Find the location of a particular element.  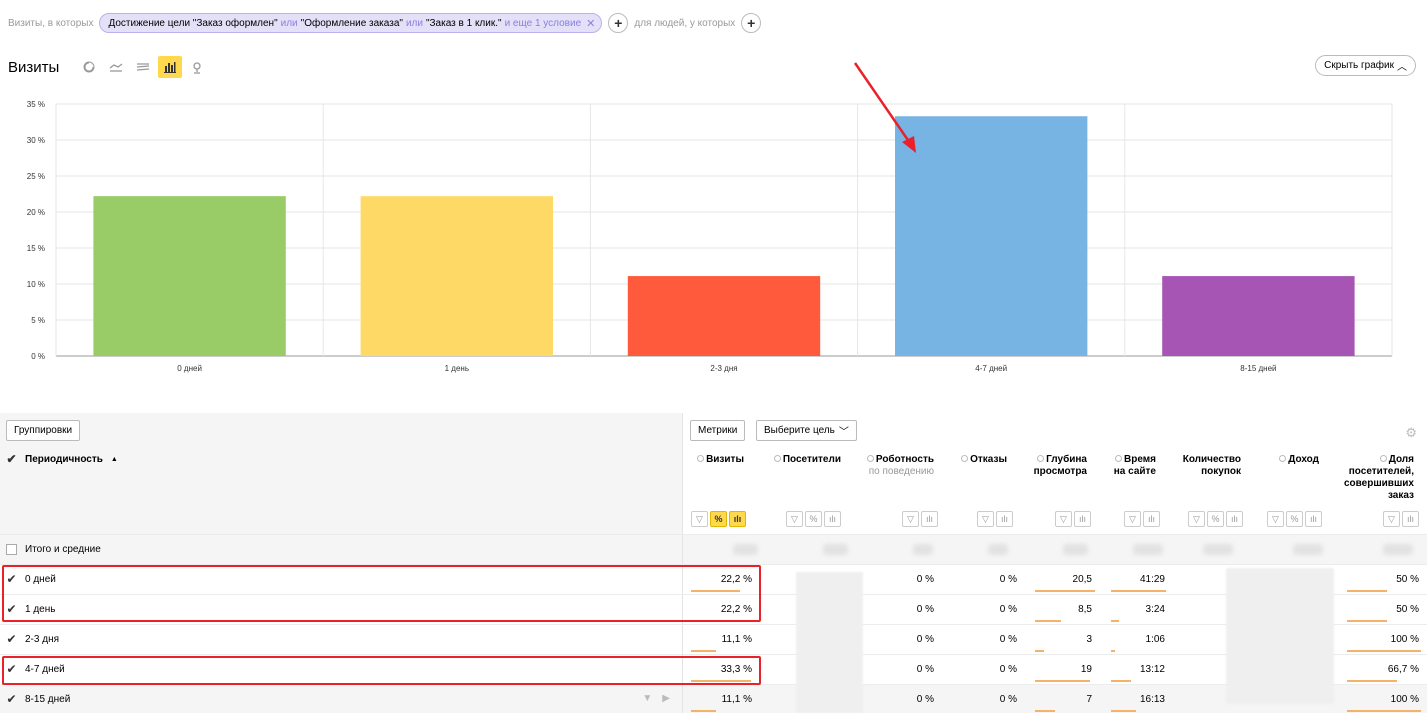

close-icon: ✕ is located at coordinates (590, 23).